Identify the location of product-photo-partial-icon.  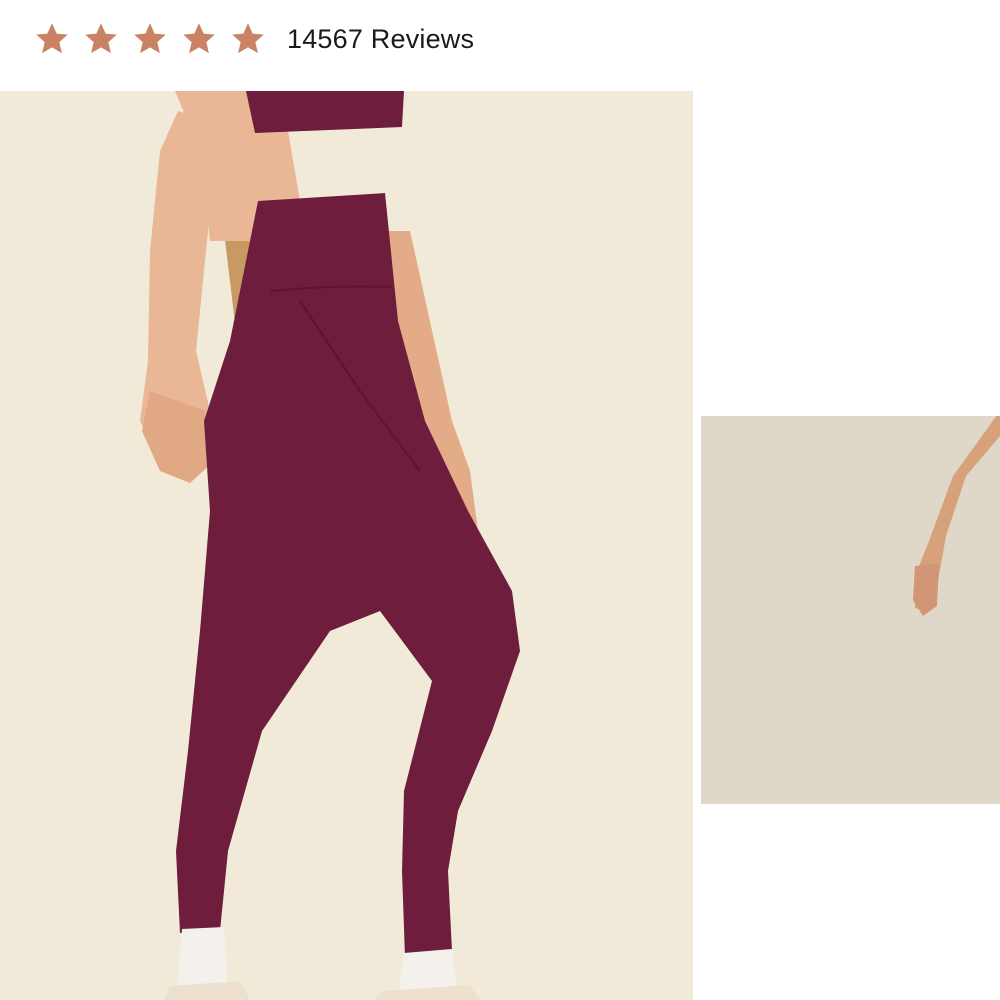
(850, 610).